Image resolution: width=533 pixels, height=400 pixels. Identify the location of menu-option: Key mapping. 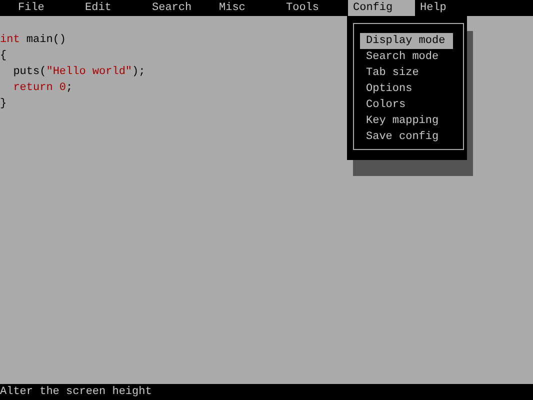
(406, 121).